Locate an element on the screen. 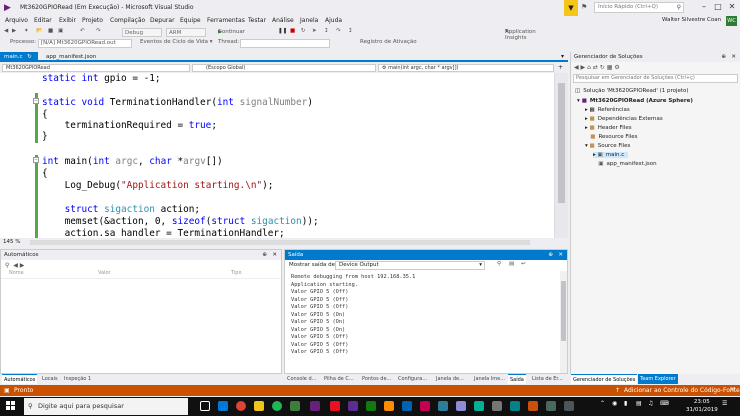 This screenshot has width=740, height=416. tree-node-source-files: ▾ ■ Source Files is located at coordinates (607, 146).